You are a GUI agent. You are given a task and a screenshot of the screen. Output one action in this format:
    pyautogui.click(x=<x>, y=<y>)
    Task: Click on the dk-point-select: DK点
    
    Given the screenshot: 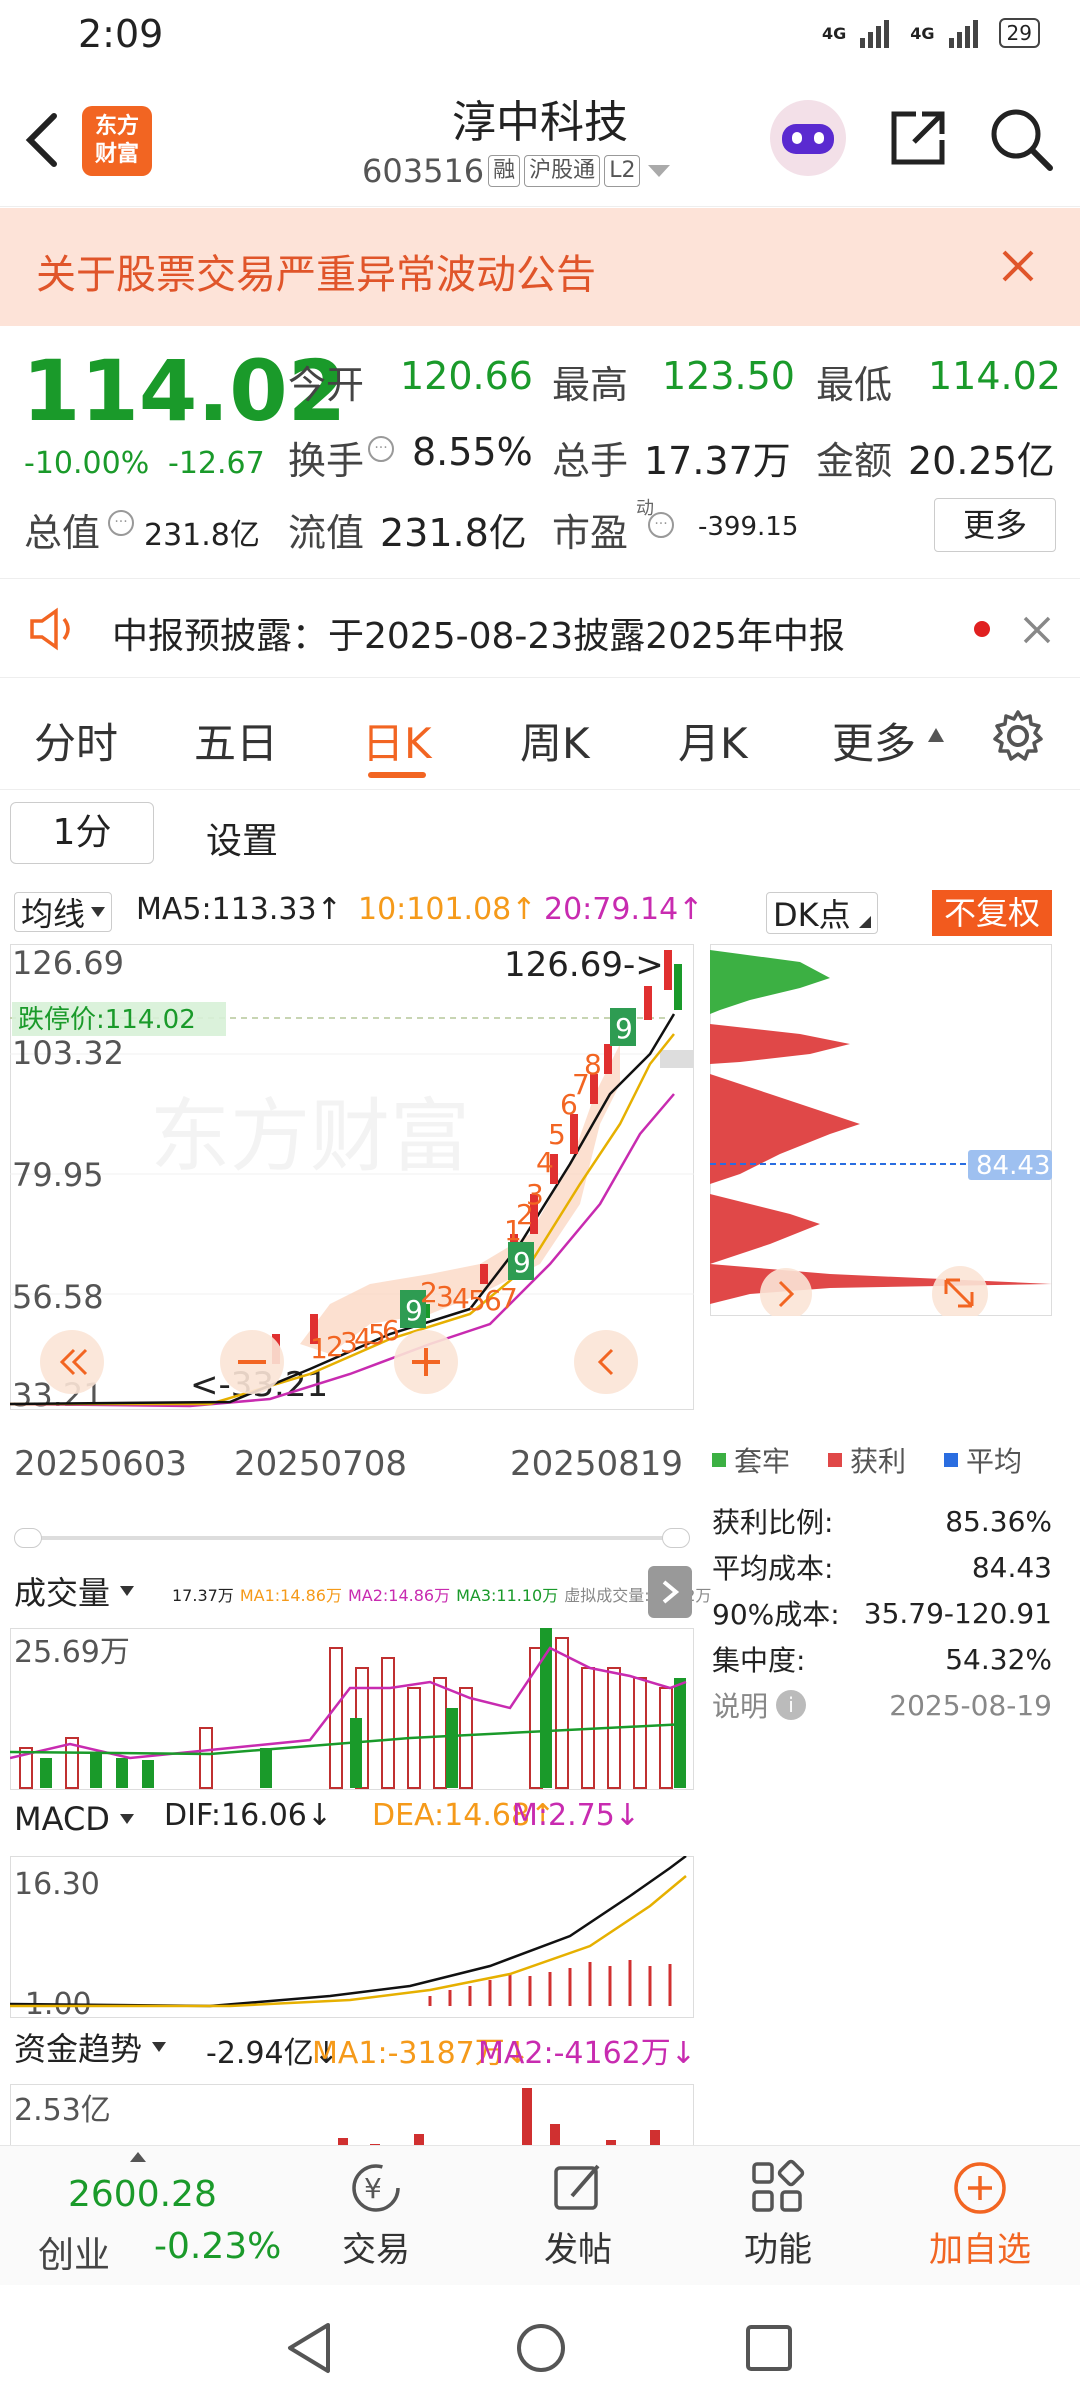 What is the action you would take?
    pyautogui.click(x=822, y=913)
    